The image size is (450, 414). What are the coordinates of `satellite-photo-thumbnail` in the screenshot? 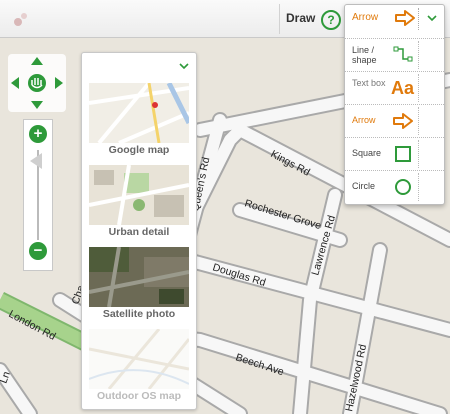 It's located at (139, 277).